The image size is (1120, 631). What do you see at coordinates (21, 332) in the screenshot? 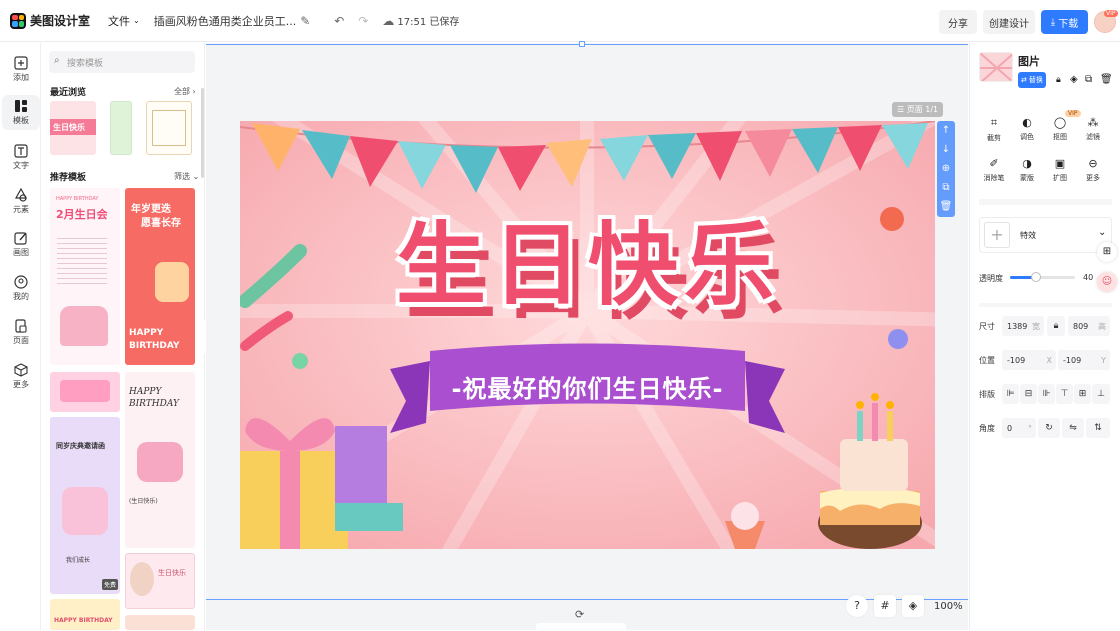
I see `nav-item-page: 页面` at bounding box center [21, 332].